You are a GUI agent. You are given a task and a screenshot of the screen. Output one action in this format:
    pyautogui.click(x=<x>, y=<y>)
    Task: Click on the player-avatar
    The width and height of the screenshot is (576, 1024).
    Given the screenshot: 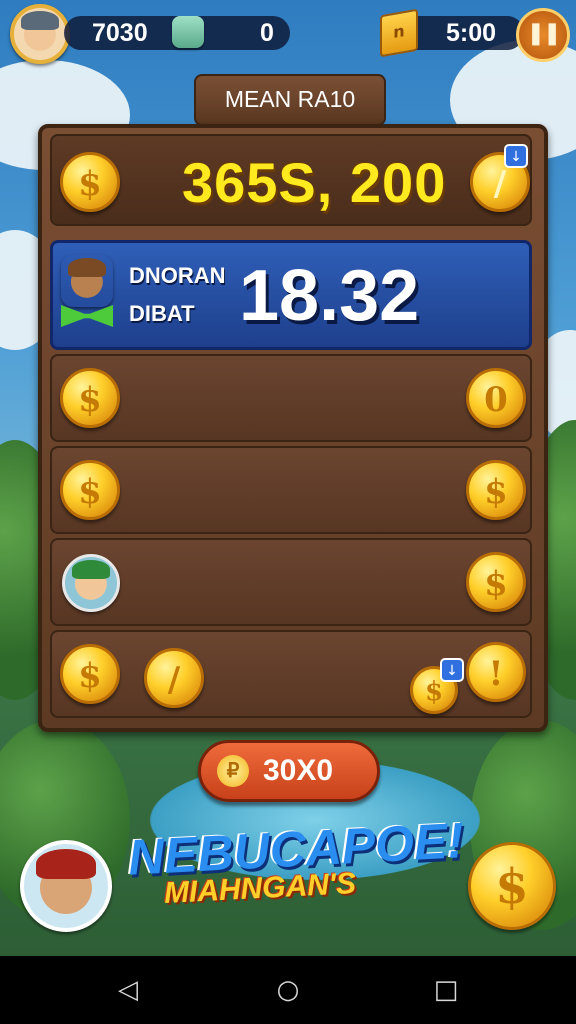 What is the action you would take?
    pyautogui.click(x=40, y=34)
    